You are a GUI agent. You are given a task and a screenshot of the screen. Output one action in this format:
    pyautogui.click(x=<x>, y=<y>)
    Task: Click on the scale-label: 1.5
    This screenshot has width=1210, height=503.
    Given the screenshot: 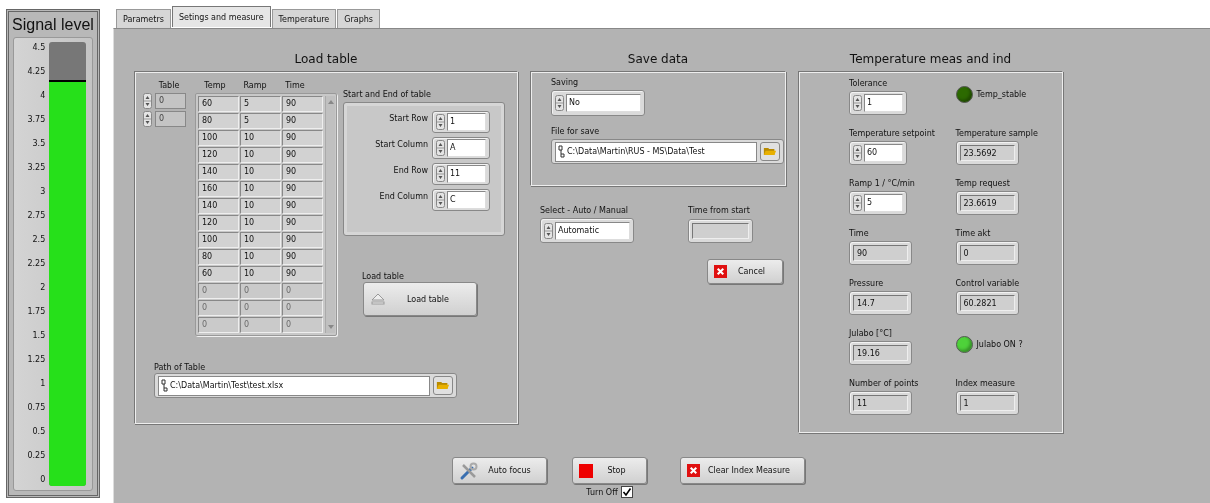 What is the action you would take?
    pyautogui.click(x=38, y=336)
    